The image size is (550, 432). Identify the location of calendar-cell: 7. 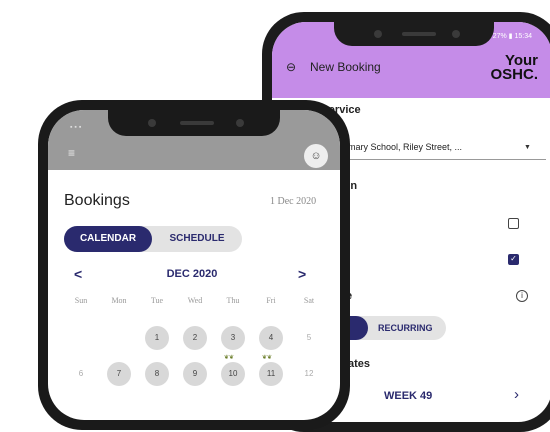
(119, 374).